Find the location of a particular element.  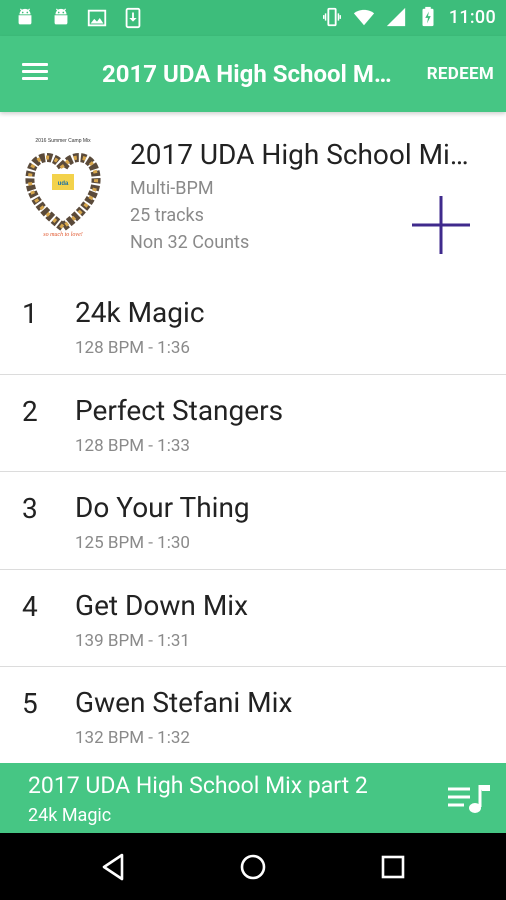

now-playing-album: 2017 UDA High School Mix part 2 is located at coordinates (198, 785).